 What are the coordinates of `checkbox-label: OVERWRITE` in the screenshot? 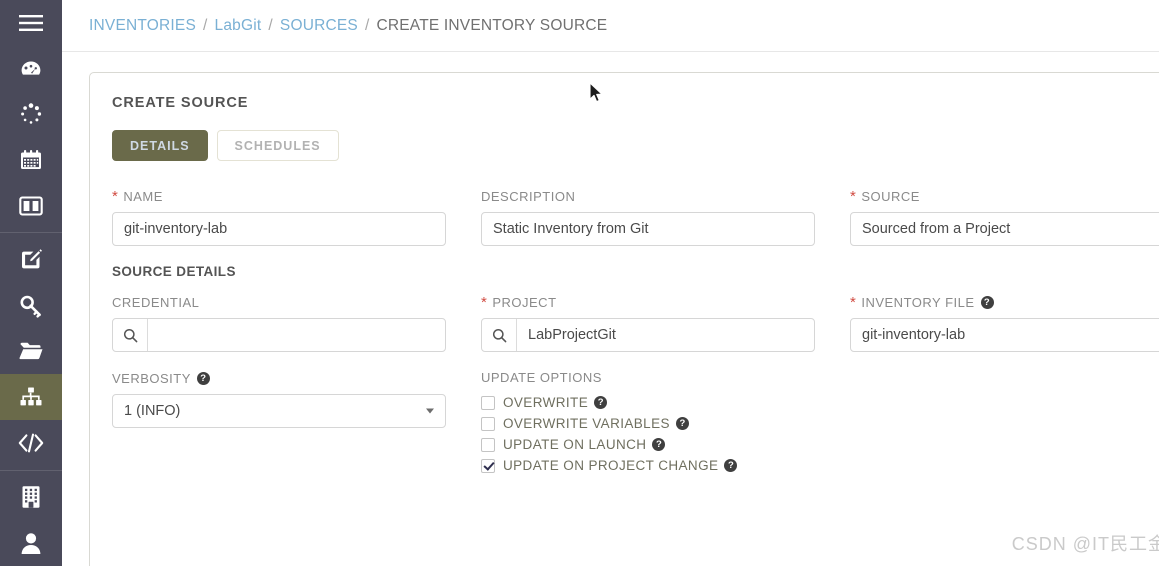 It's located at (546, 402).